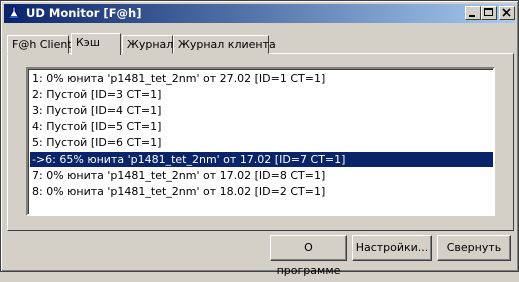 Image resolution: width=519 pixels, height=282 pixels. I want to click on about-button: О программе, so click(308, 256).